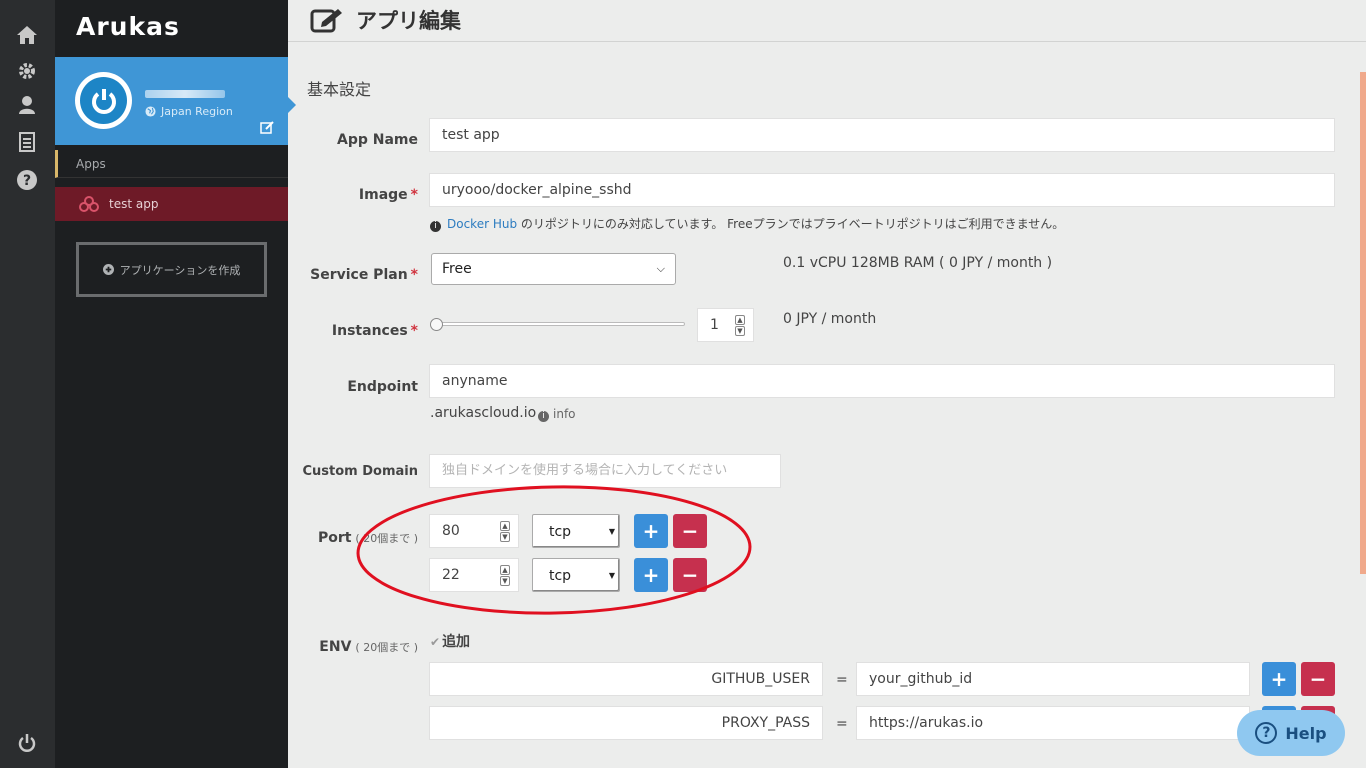  I want to click on help-button: ? Help, so click(1291, 733).